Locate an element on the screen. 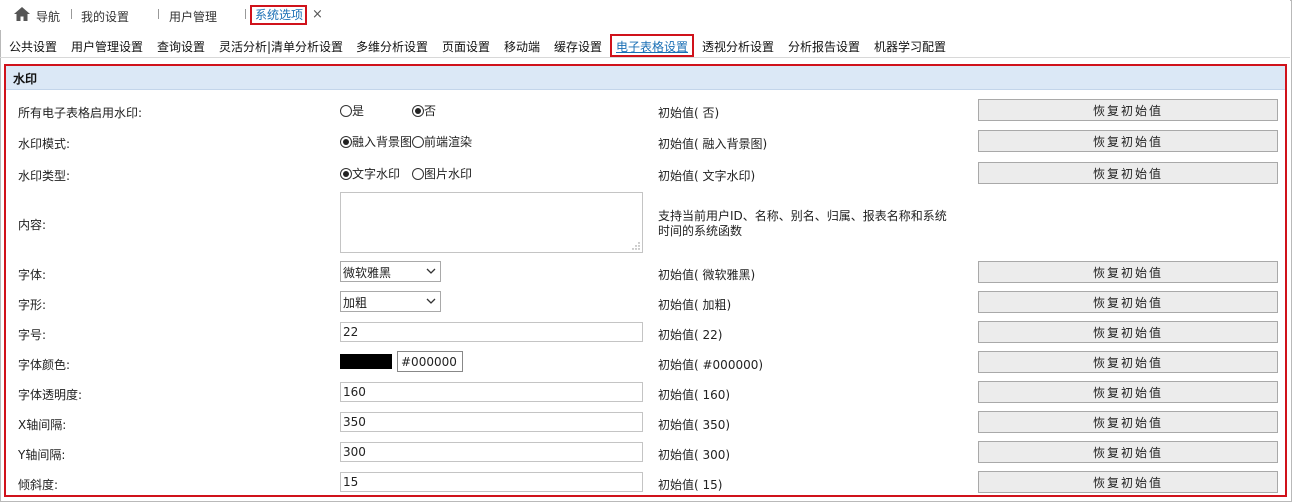  label-x-interval: X轴间隔: is located at coordinates (42, 425).